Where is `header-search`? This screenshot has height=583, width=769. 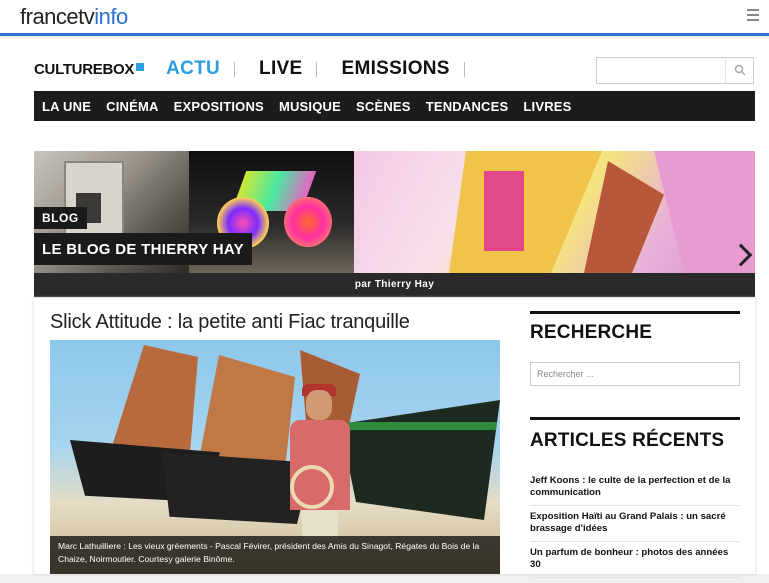 header-search is located at coordinates (675, 70).